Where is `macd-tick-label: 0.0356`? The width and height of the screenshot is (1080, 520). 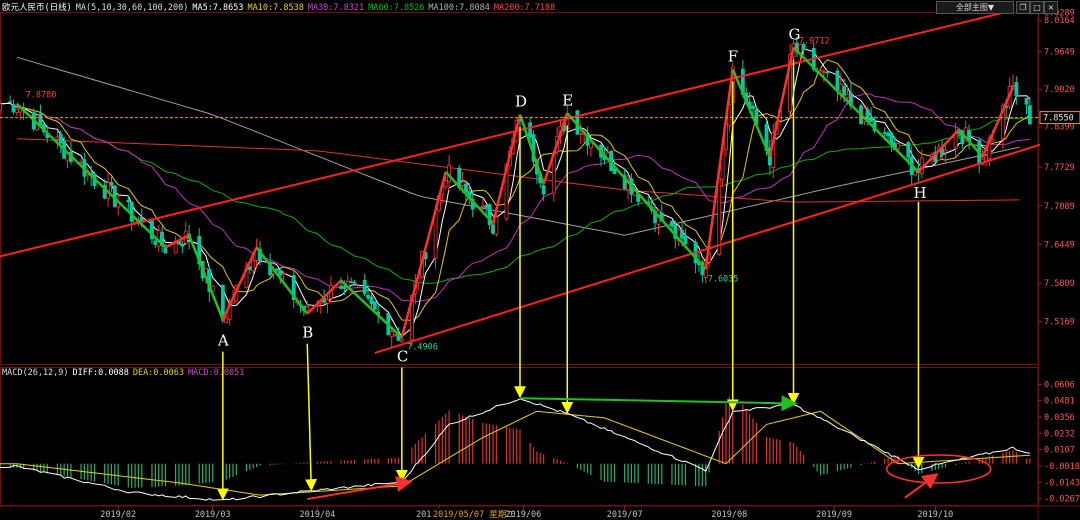 macd-tick-label: 0.0356 is located at coordinates (1059, 418).